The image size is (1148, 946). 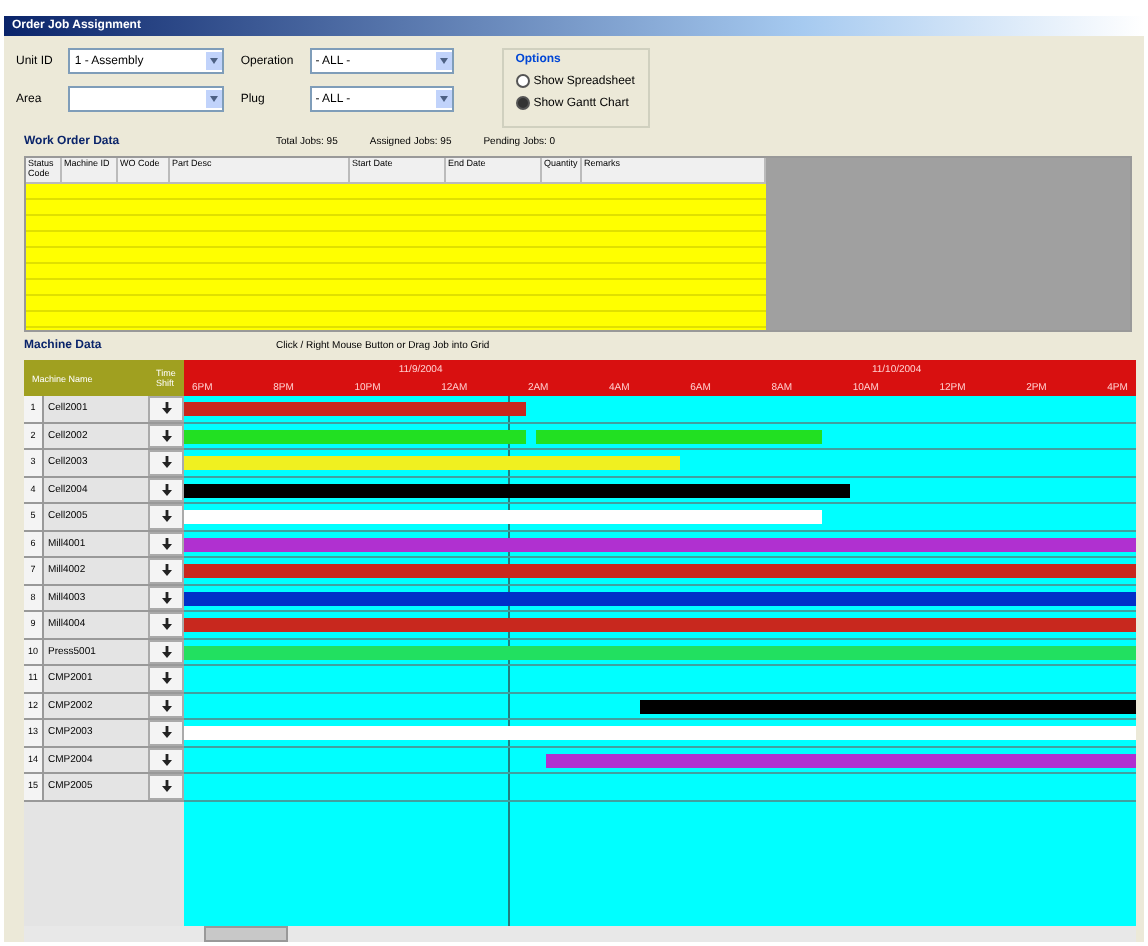 I want to click on dropdown-field, so click(x=146, y=99).